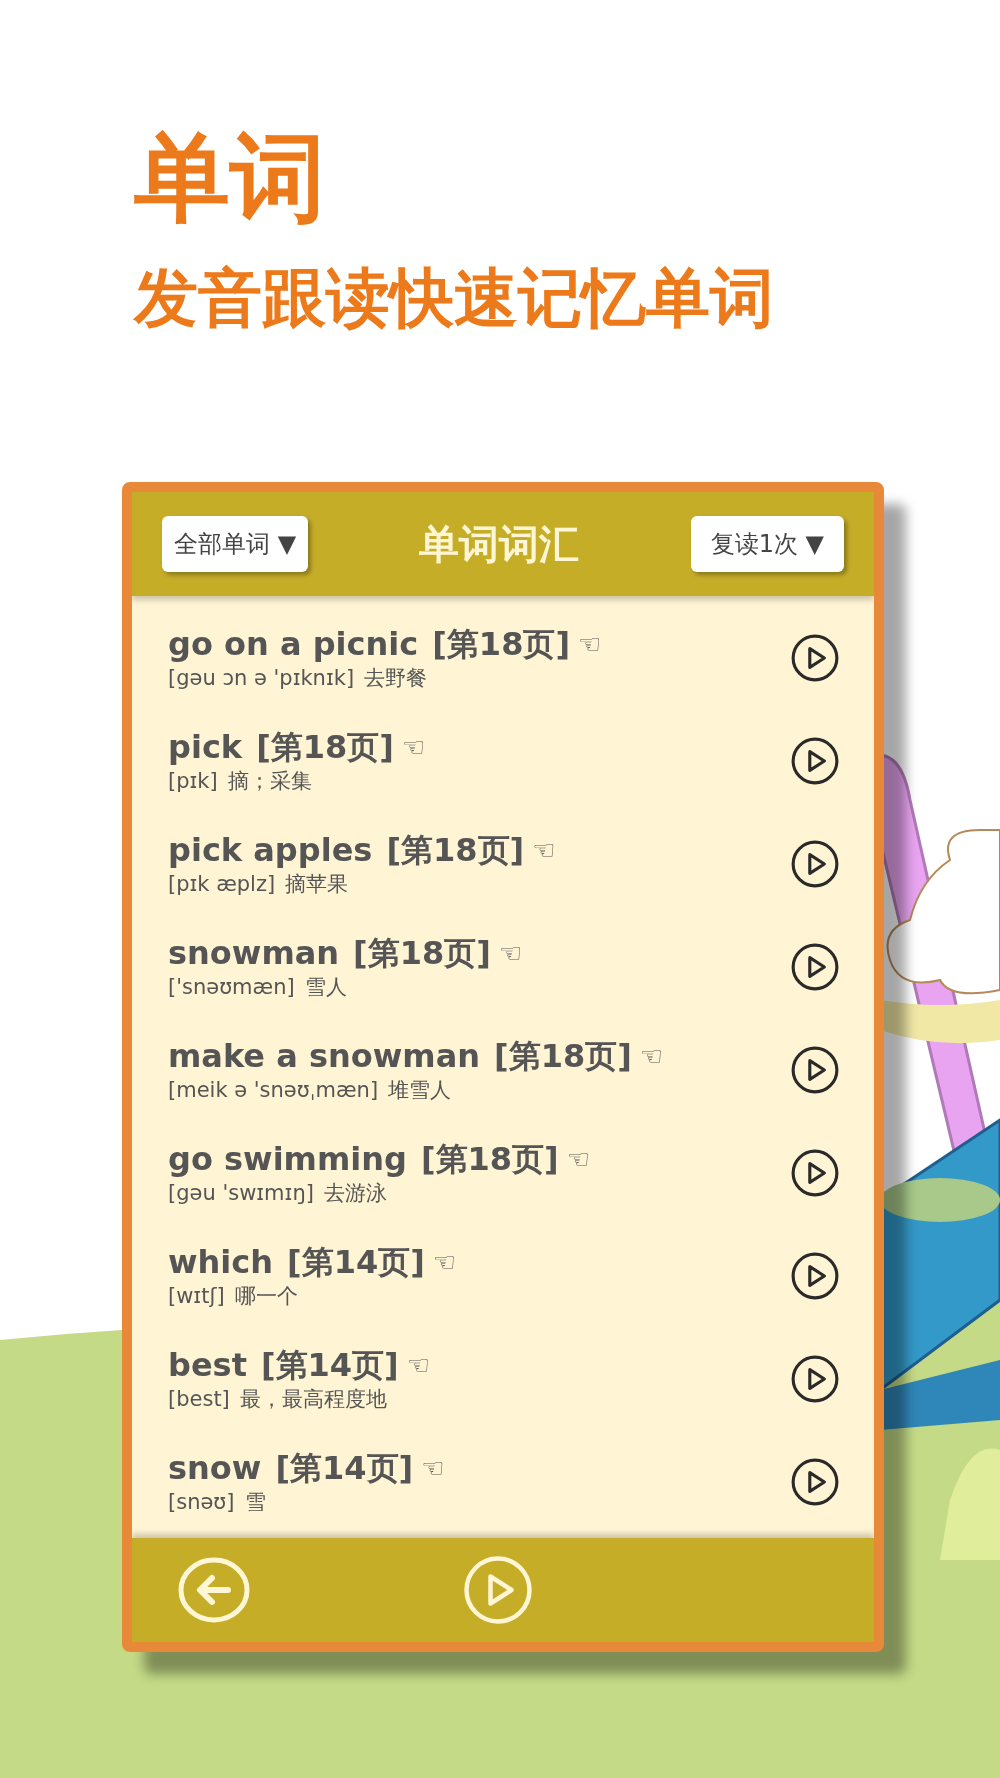 The image size is (1000, 1778). Describe the element at coordinates (767, 544) in the screenshot. I see `repeat-dropdown: 复读1次 ▼` at that location.